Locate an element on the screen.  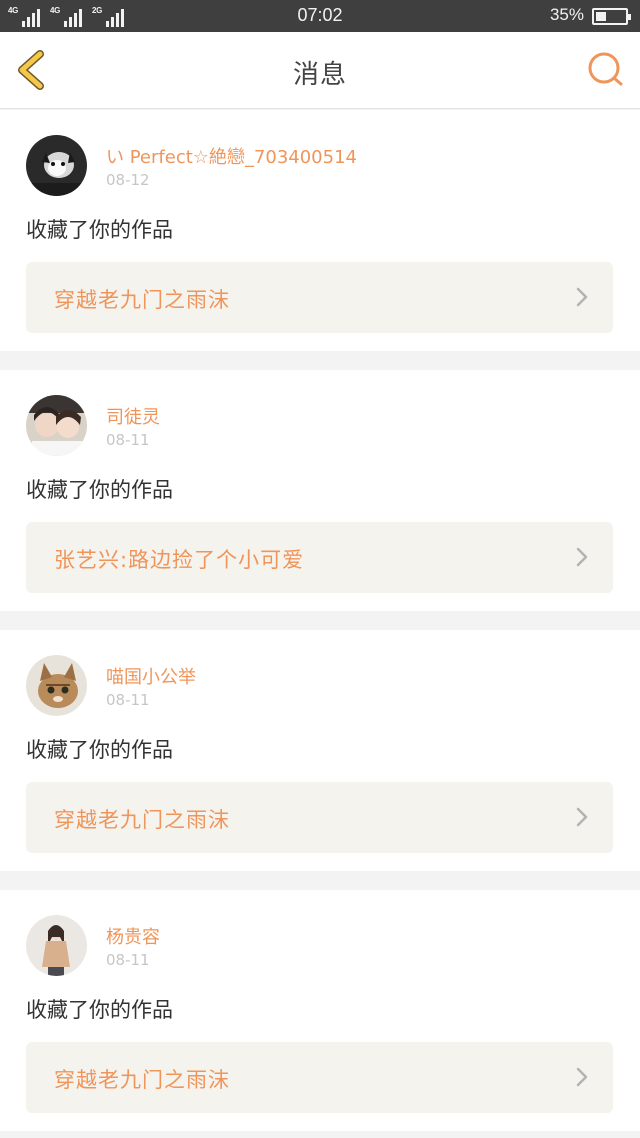
search-button is located at coordinates (606, 70).